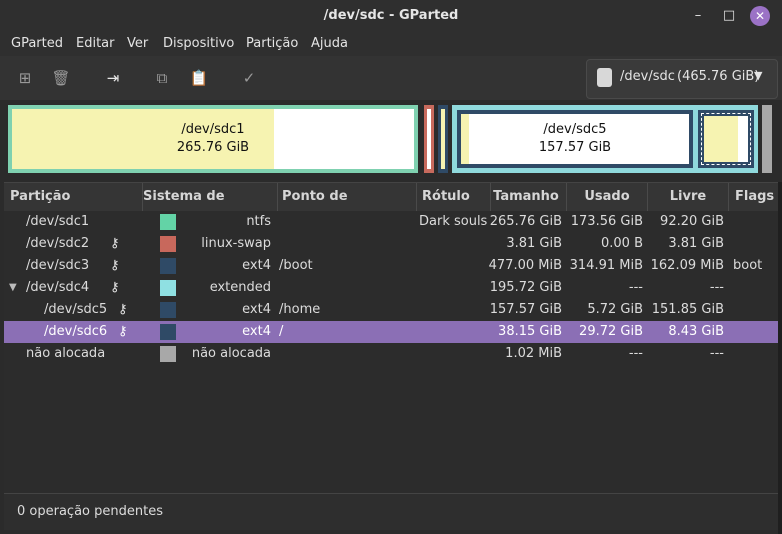  I want to click on disk-map-sdc1: /dev/sdc1 265.76 GiB, so click(213, 139).